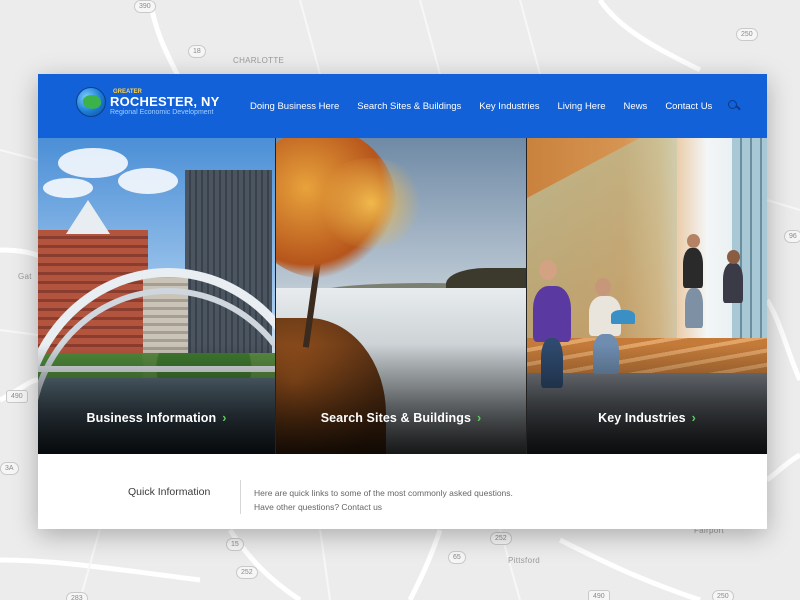 Image resolution: width=800 pixels, height=600 pixels. I want to click on logo-subtitle: Regional Economic Development, so click(162, 112).